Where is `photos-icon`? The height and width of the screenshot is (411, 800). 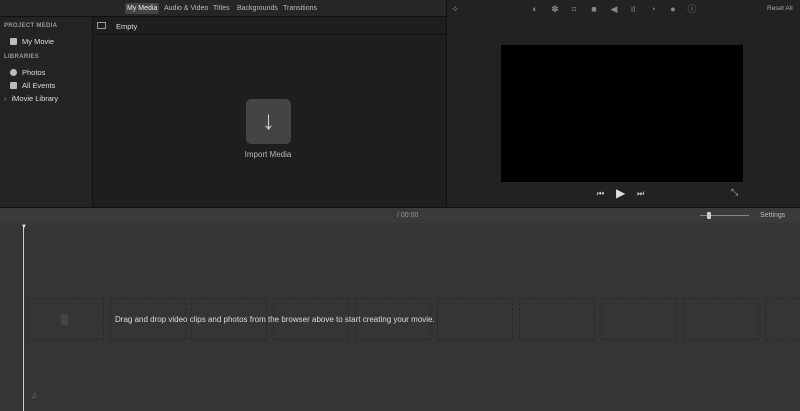
photos-icon is located at coordinates (13, 72).